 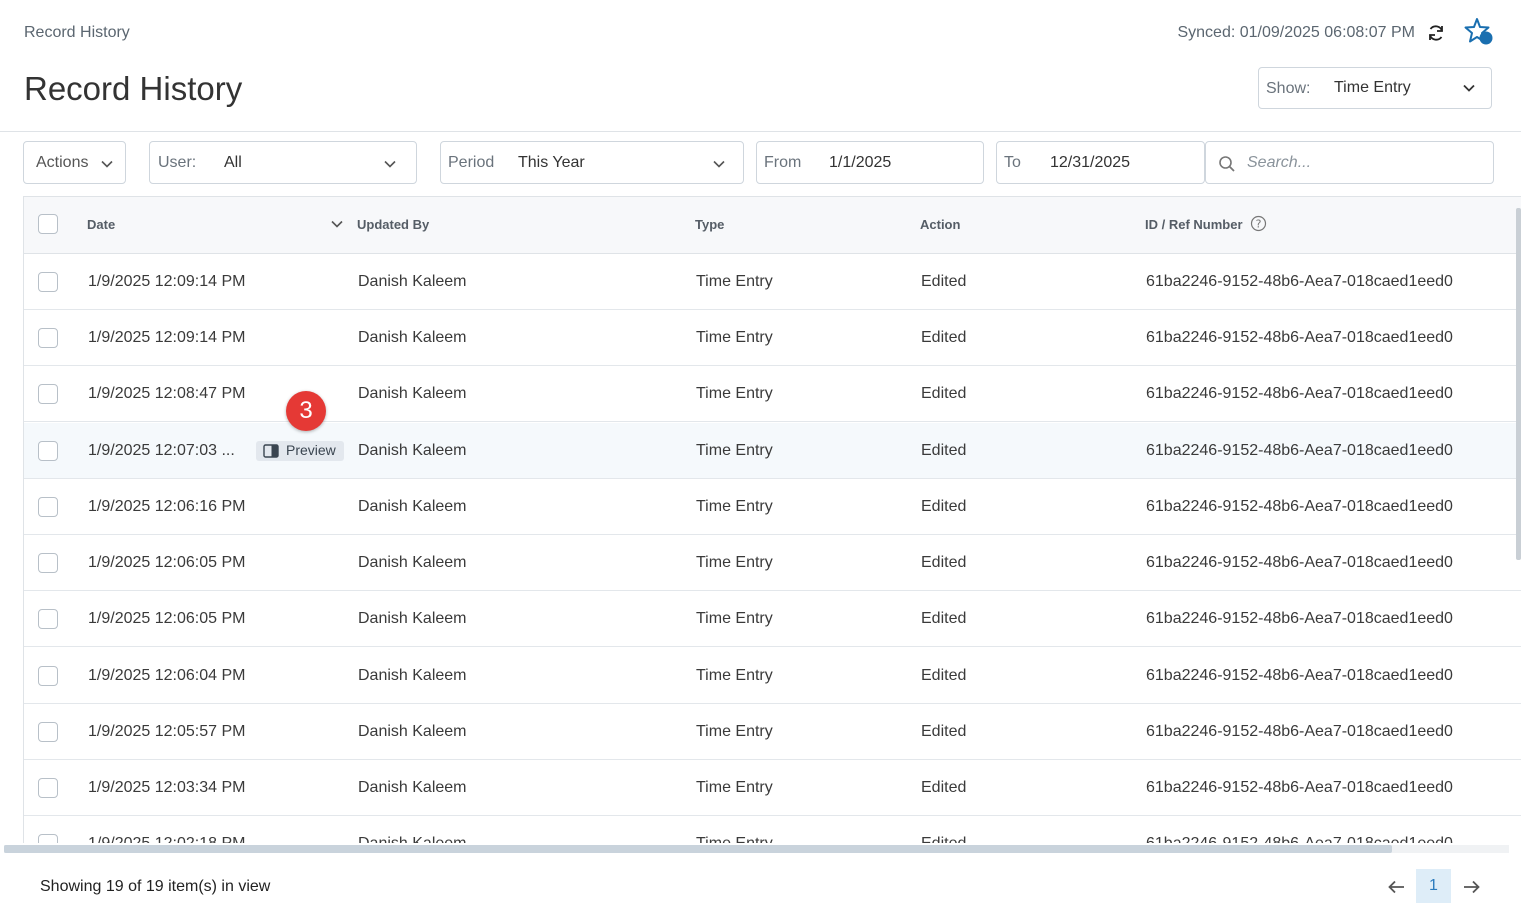 What do you see at coordinates (860, 163) in the screenshot?
I see `from-date-value: 1/1/2025` at bounding box center [860, 163].